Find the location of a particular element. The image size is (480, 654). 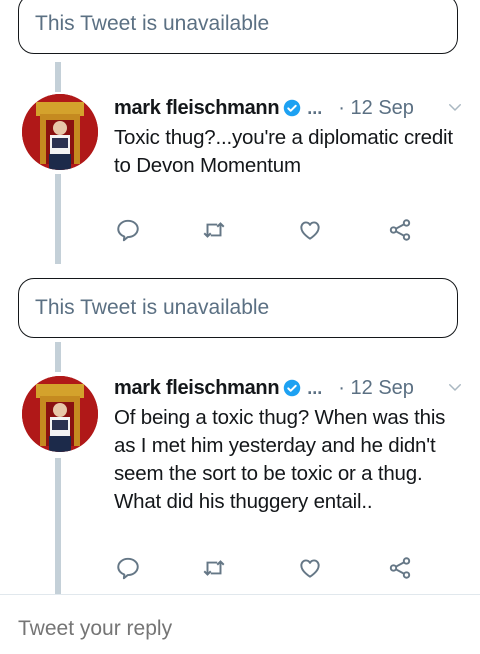

reply-bar is located at coordinates (240, 624).